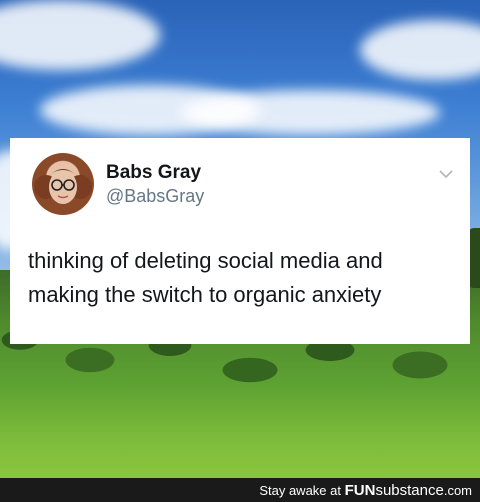  I want to click on watermark-text: Stay awake at FUNsubstance.com, so click(365, 490).